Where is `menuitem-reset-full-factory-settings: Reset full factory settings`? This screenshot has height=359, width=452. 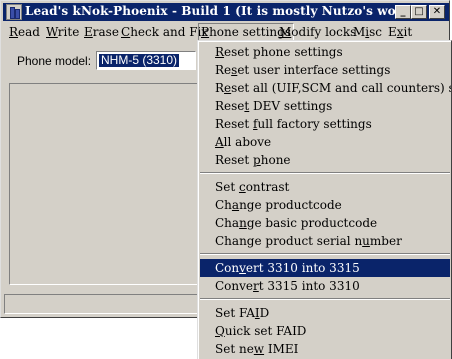 menuitem-reset-full-factory-settings: Reset full factory settings is located at coordinates (325, 124).